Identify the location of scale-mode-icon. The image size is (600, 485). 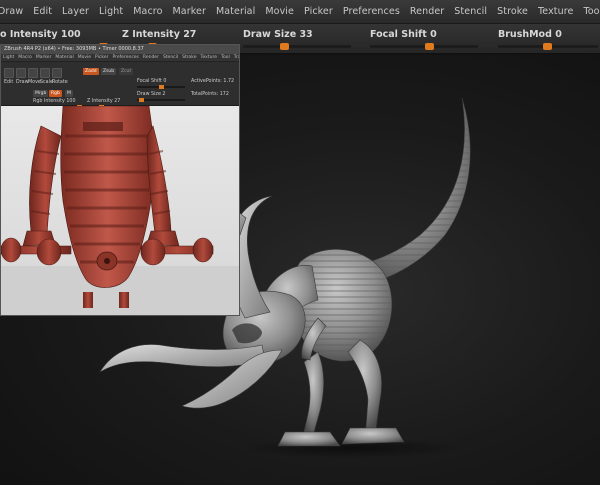
(45, 73).